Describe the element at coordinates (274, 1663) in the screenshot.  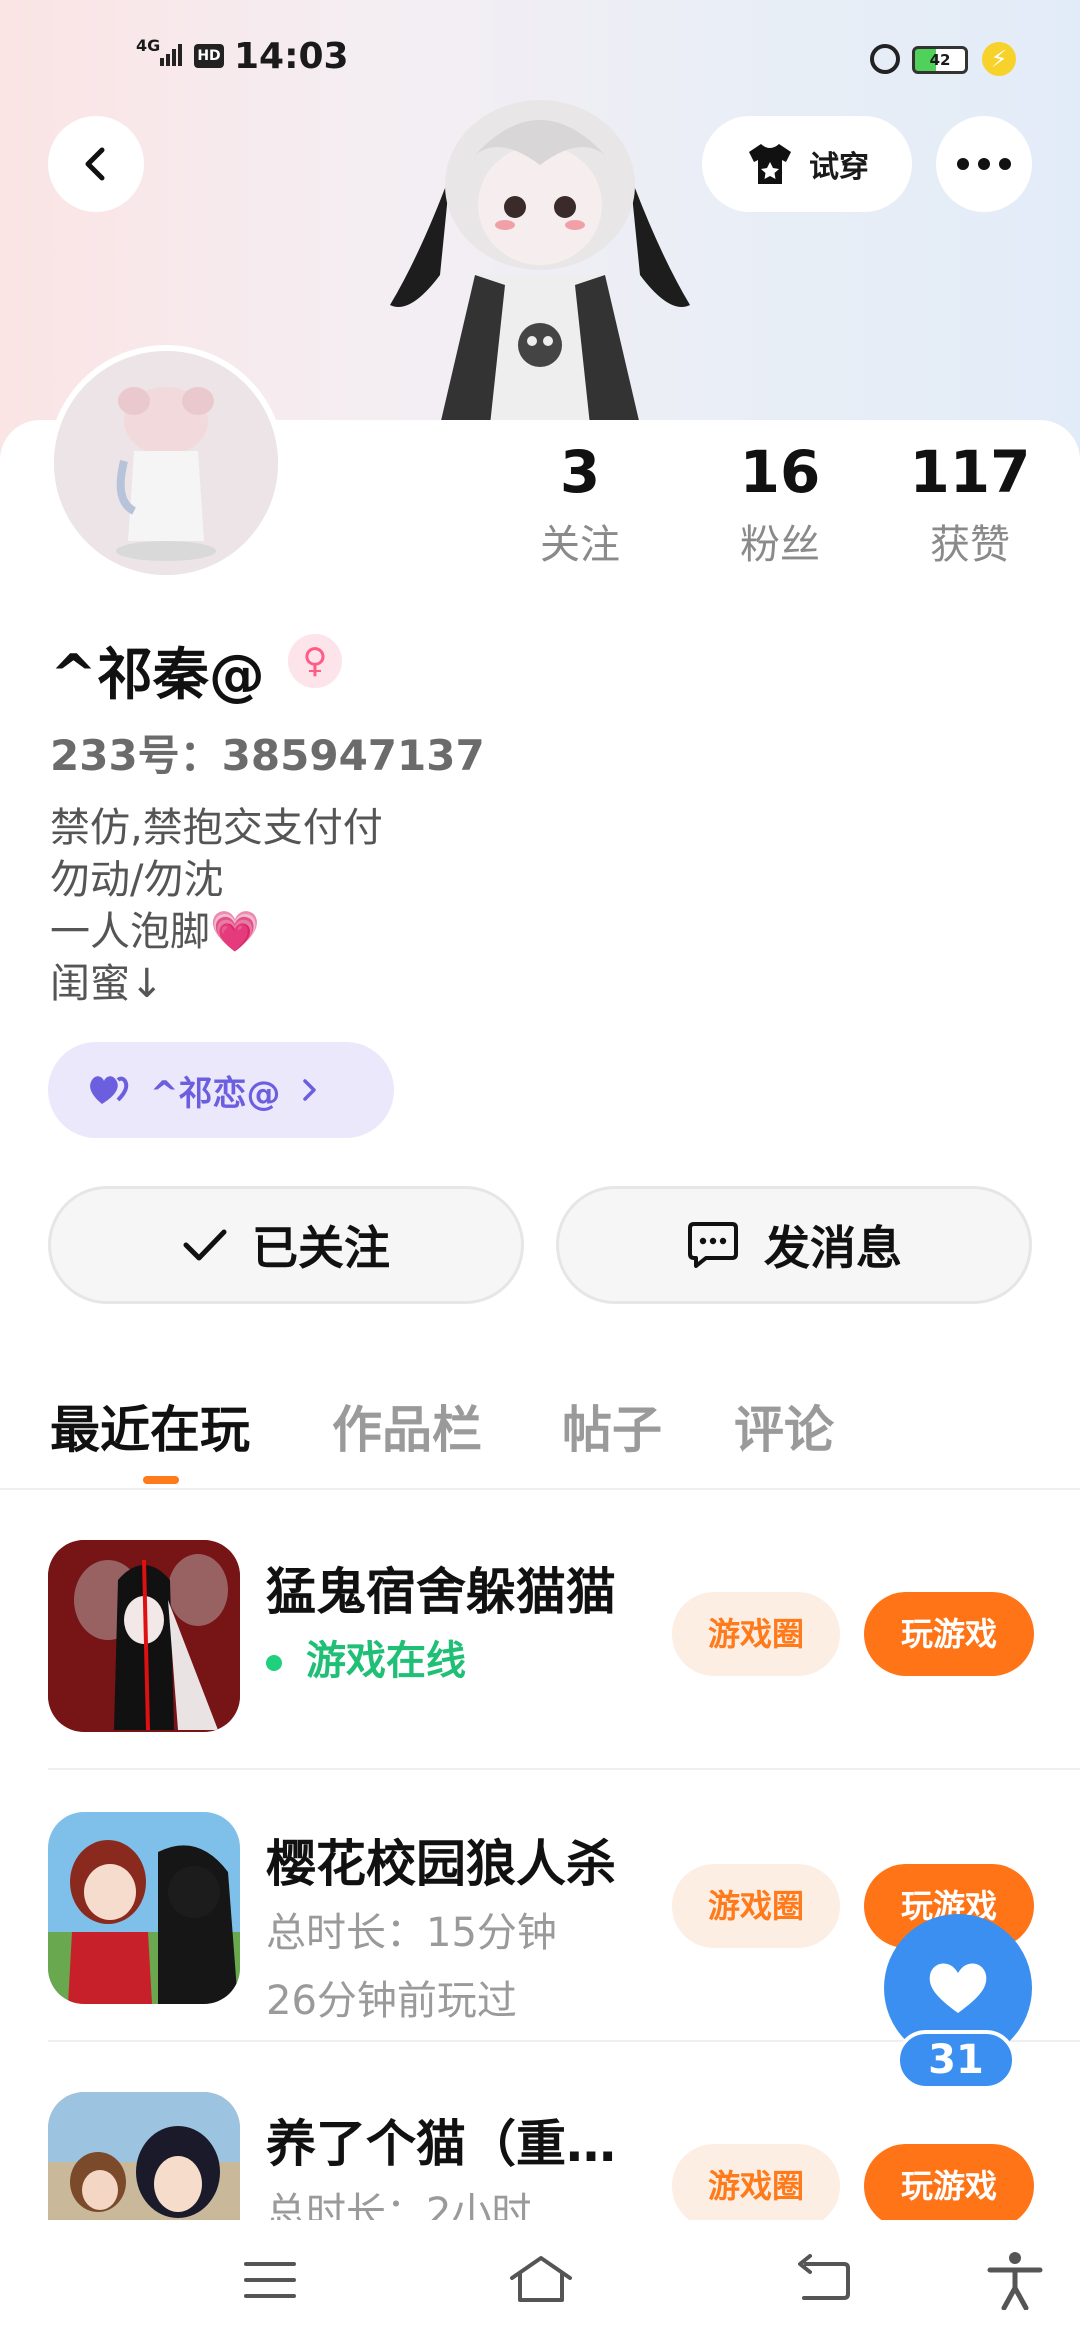
I see `online-dot-icon` at that location.